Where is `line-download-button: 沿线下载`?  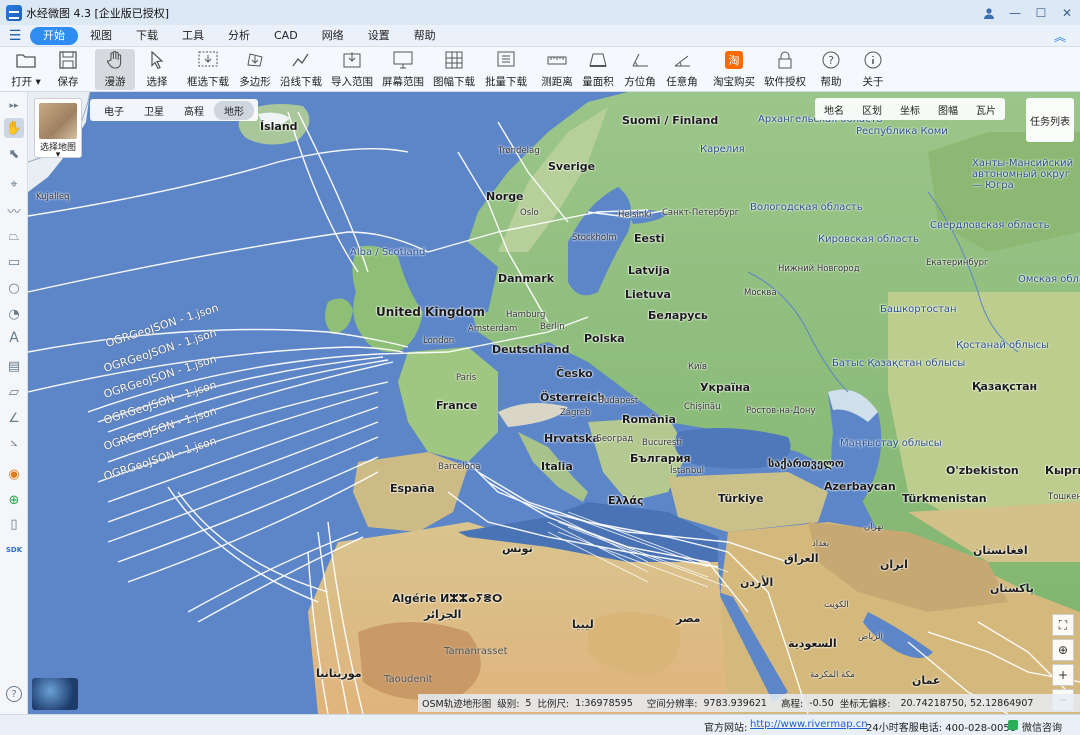
line-download-button: 沿线下载 is located at coordinates (301, 69).